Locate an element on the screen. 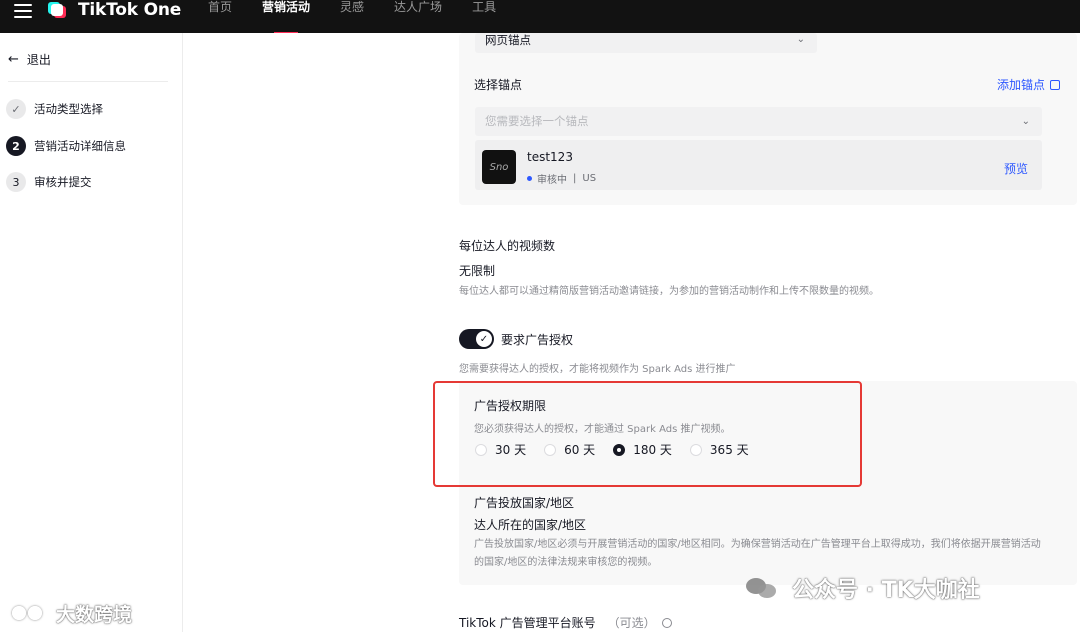  step-number: 3 is located at coordinates (16, 182).